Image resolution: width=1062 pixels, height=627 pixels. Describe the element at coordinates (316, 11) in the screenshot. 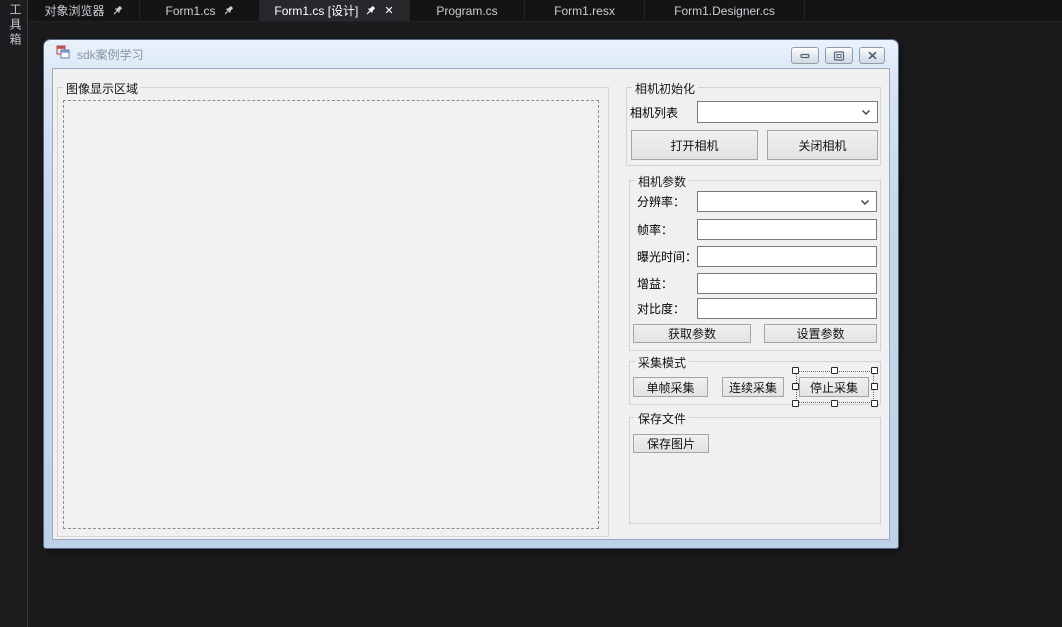

I see `tab-label: Form1.cs [设计]` at that location.